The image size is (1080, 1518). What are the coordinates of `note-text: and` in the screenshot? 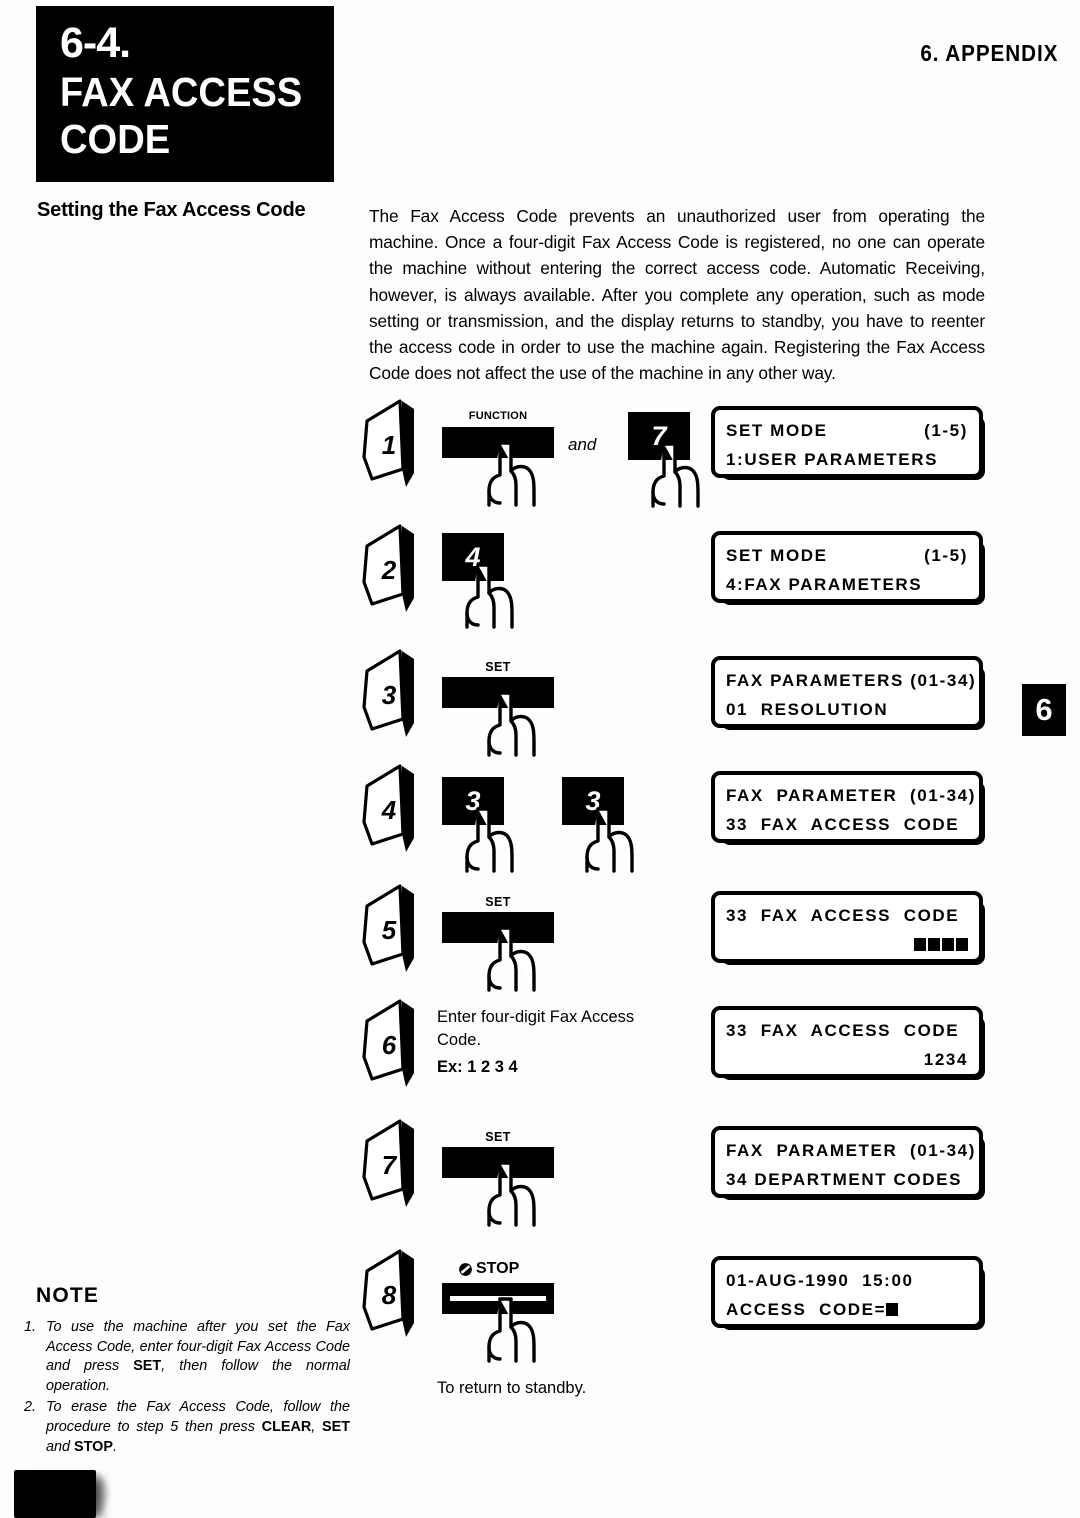 It's located at (60, 1446).